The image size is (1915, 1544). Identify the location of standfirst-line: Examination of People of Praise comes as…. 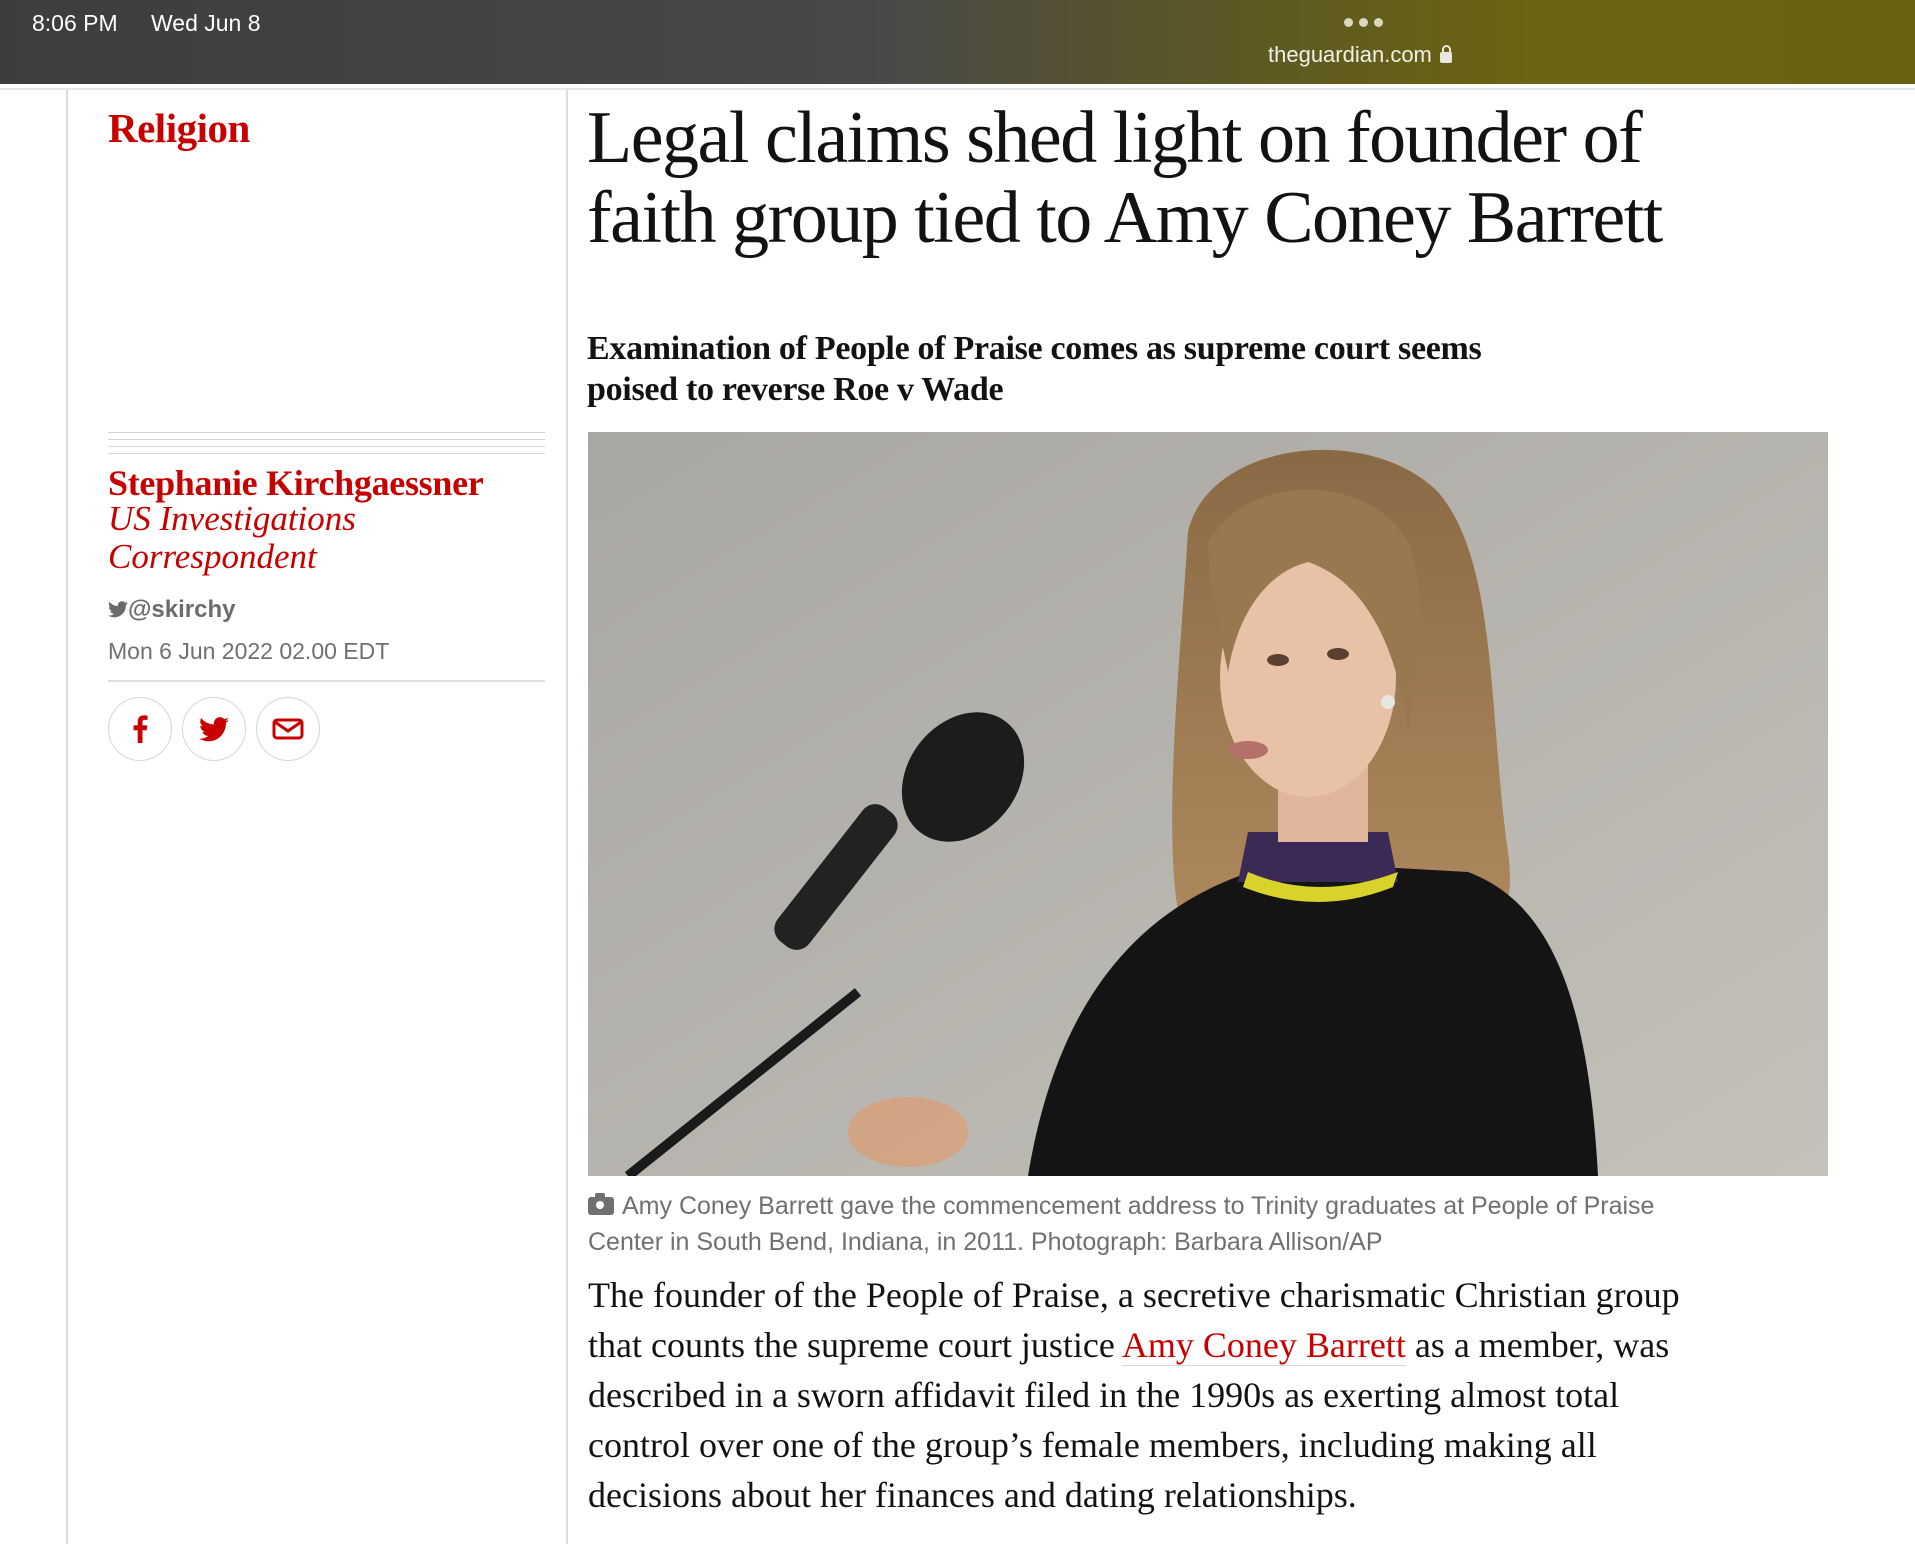
(1034, 348).